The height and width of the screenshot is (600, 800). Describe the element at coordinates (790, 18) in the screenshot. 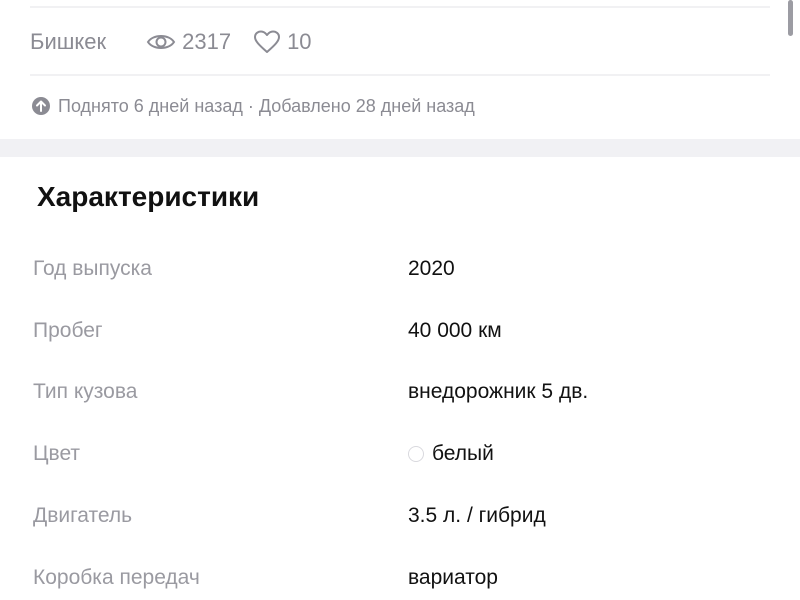

I see `scrollbar` at that location.